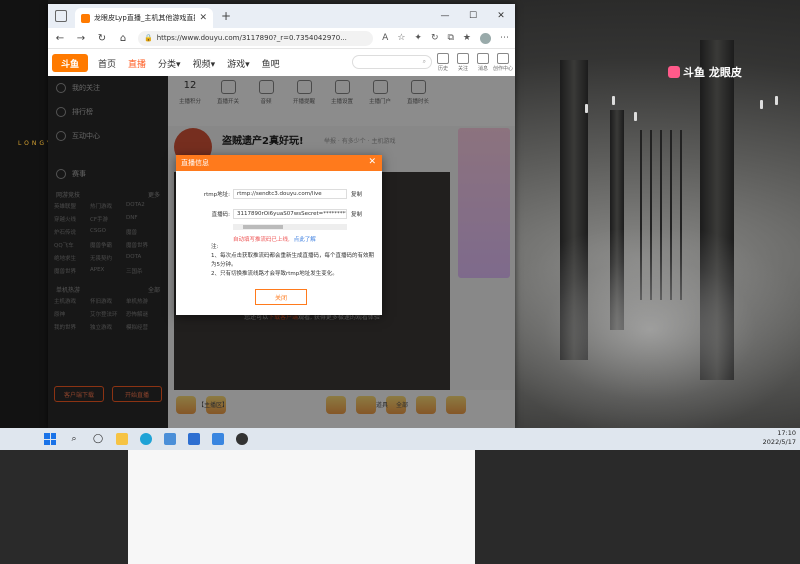 Image resolution: width=800 pixels, height=564 pixels. Describe the element at coordinates (274, 274) in the screenshot. I see `note-item: 2、只有切换推流线路才会导致rtmp地址发生变化。` at that location.